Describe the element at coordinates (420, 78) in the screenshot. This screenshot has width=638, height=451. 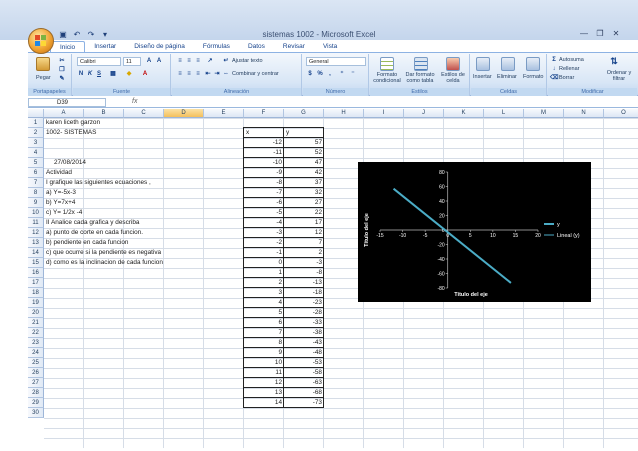
I see `format-table-button: Dar formato como tabla` at that location.